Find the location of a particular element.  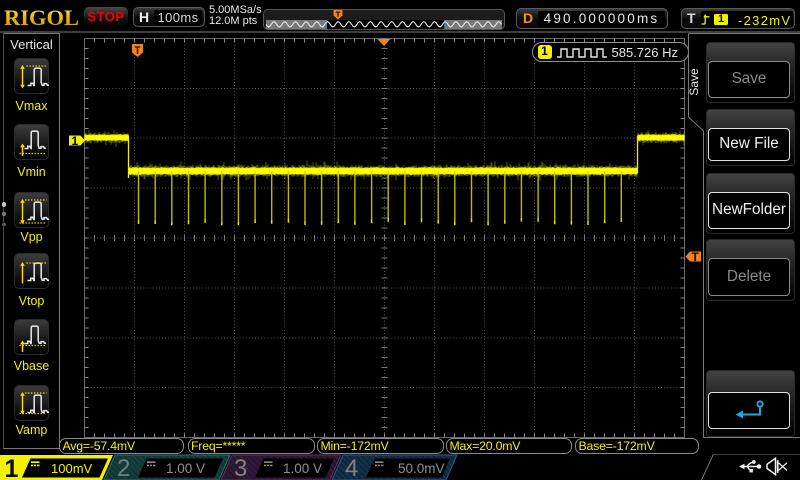

svg-text: 2 is located at coordinates (123, 467).